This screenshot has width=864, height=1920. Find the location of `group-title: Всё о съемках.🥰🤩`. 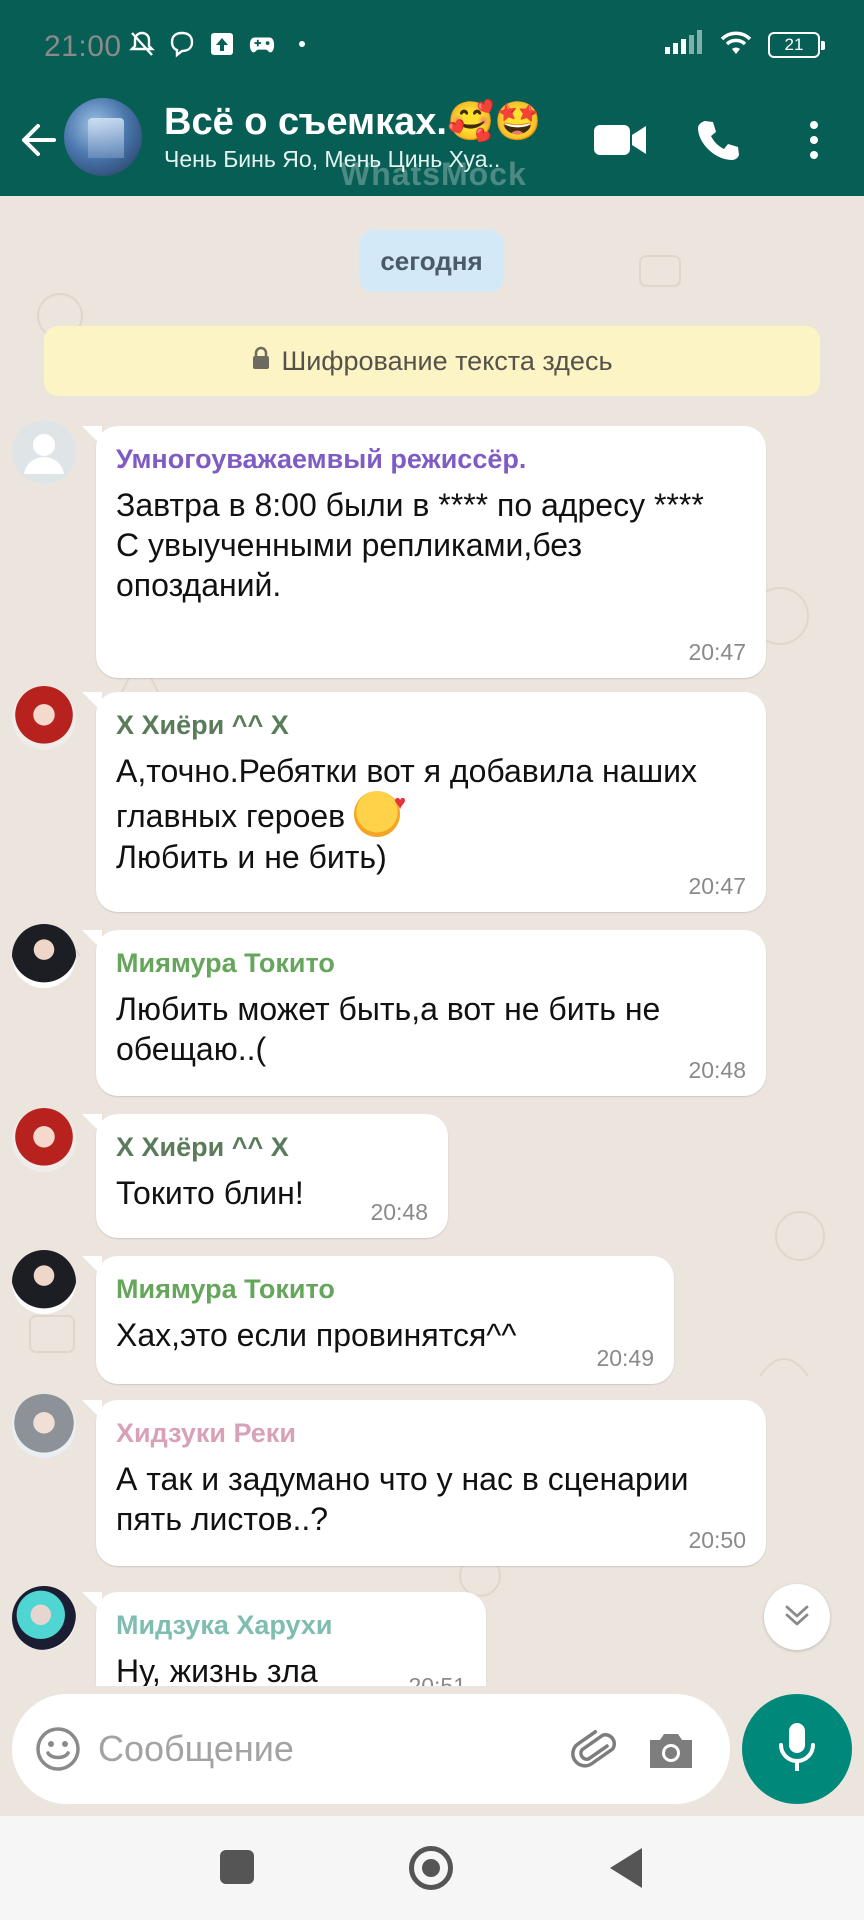

group-title: Всё о съемках.🥰🤩 is located at coordinates (353, 122).